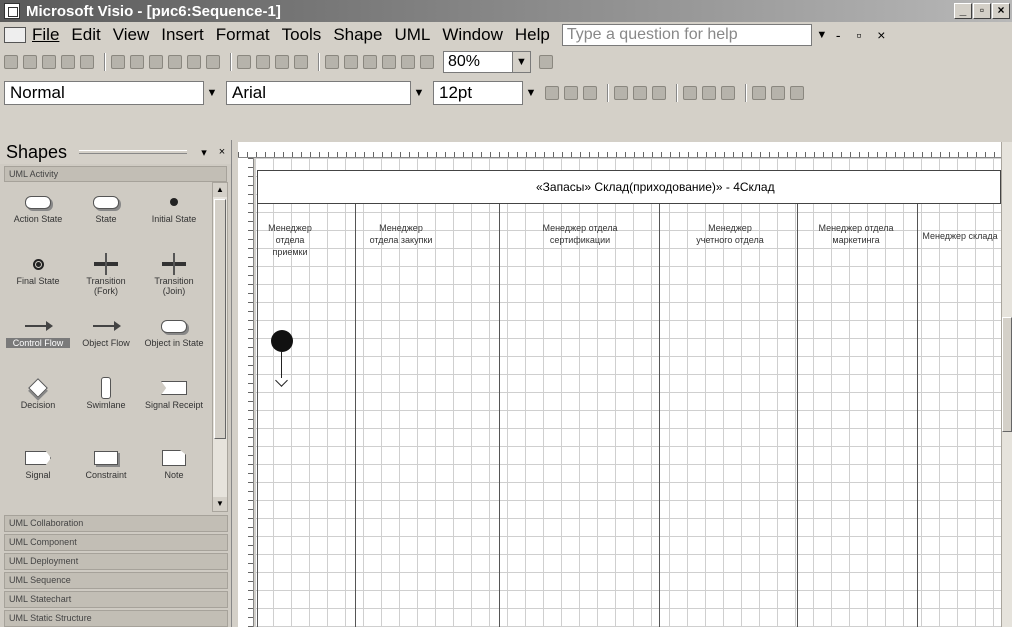 The image size is (1012, 627). I want to click on menu-view: View, so click(131, 35).